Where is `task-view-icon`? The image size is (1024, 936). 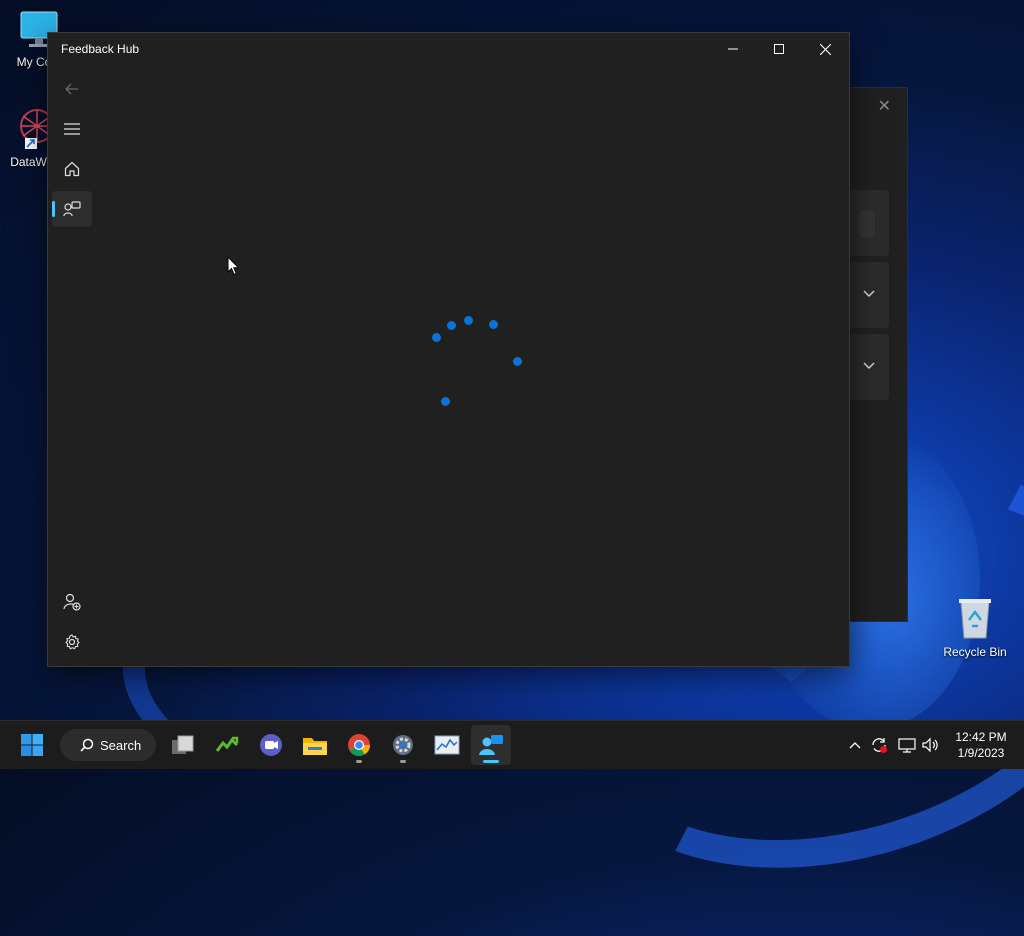
task-view-icon is located at coordinates (183, 744).